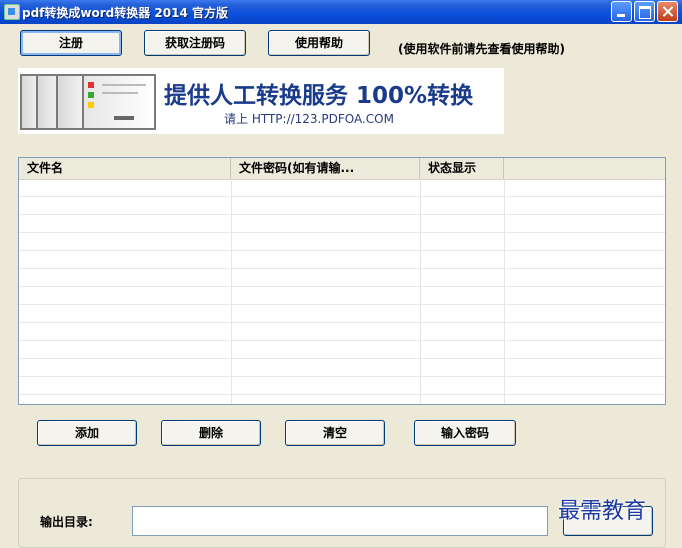 The width and height of the screenshot is (682, 548). I want to click on watermark-logo: 最需教育, so click(602, 511).